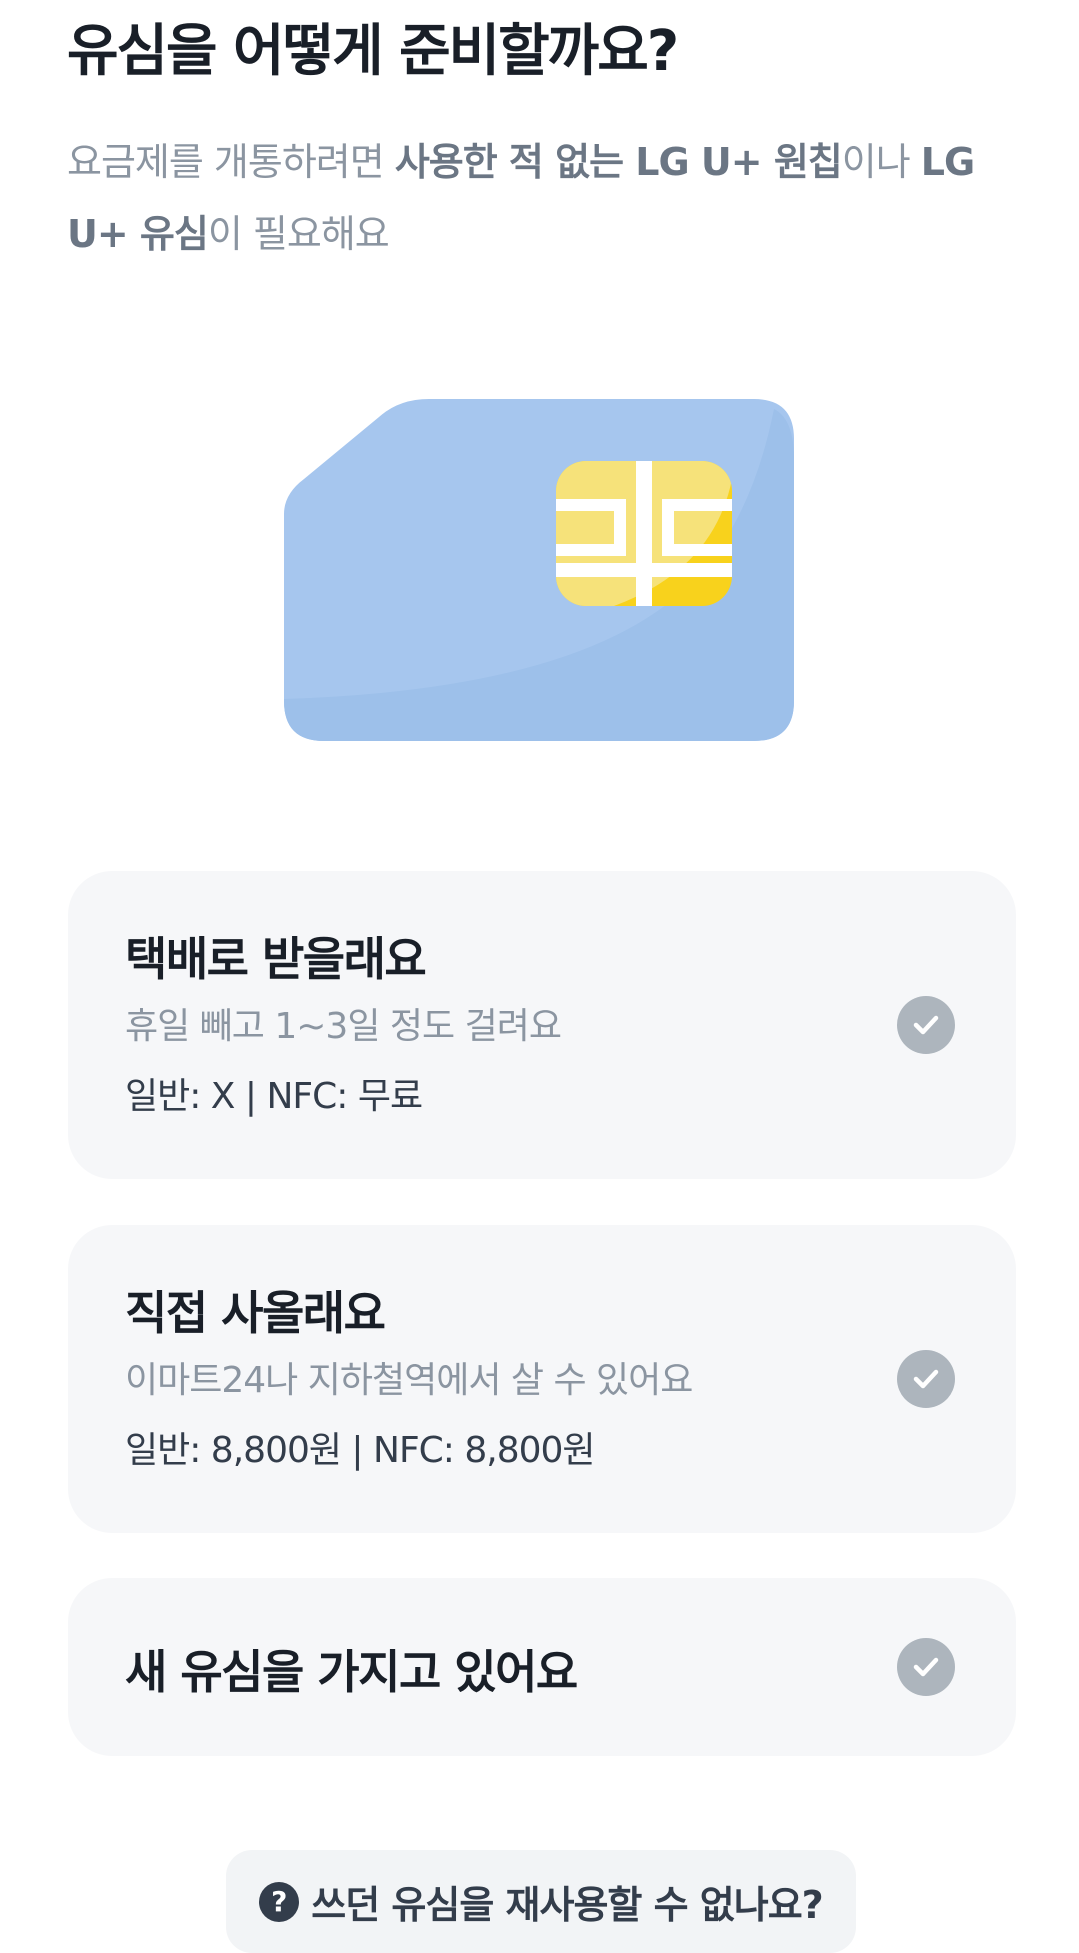 The width and height of the screenshot is (1079, 1953). What do you see at coordinates (644, 533) in the screenshot?
I see `sim-chip` at bounding box center [644, 533].